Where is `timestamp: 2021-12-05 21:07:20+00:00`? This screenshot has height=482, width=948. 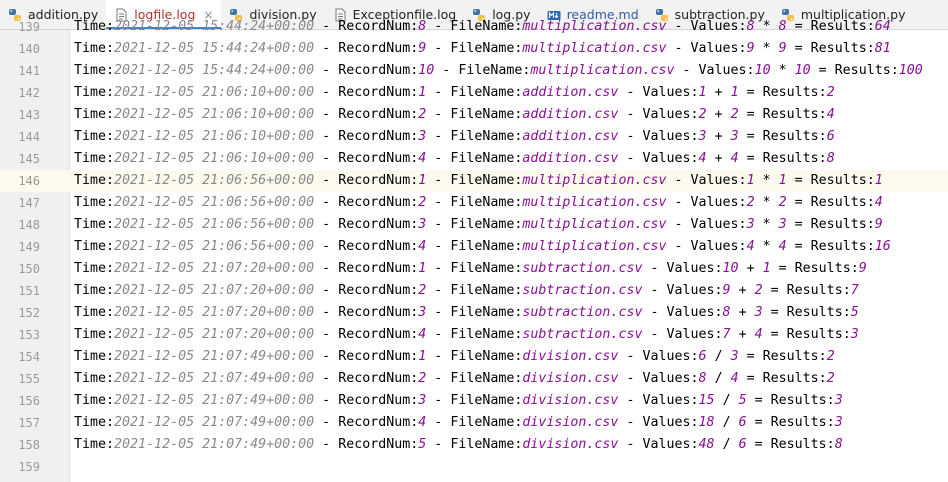
timestamp: 2021-12-05 21:07:20+00:00 is located at coordinates (214, 290).